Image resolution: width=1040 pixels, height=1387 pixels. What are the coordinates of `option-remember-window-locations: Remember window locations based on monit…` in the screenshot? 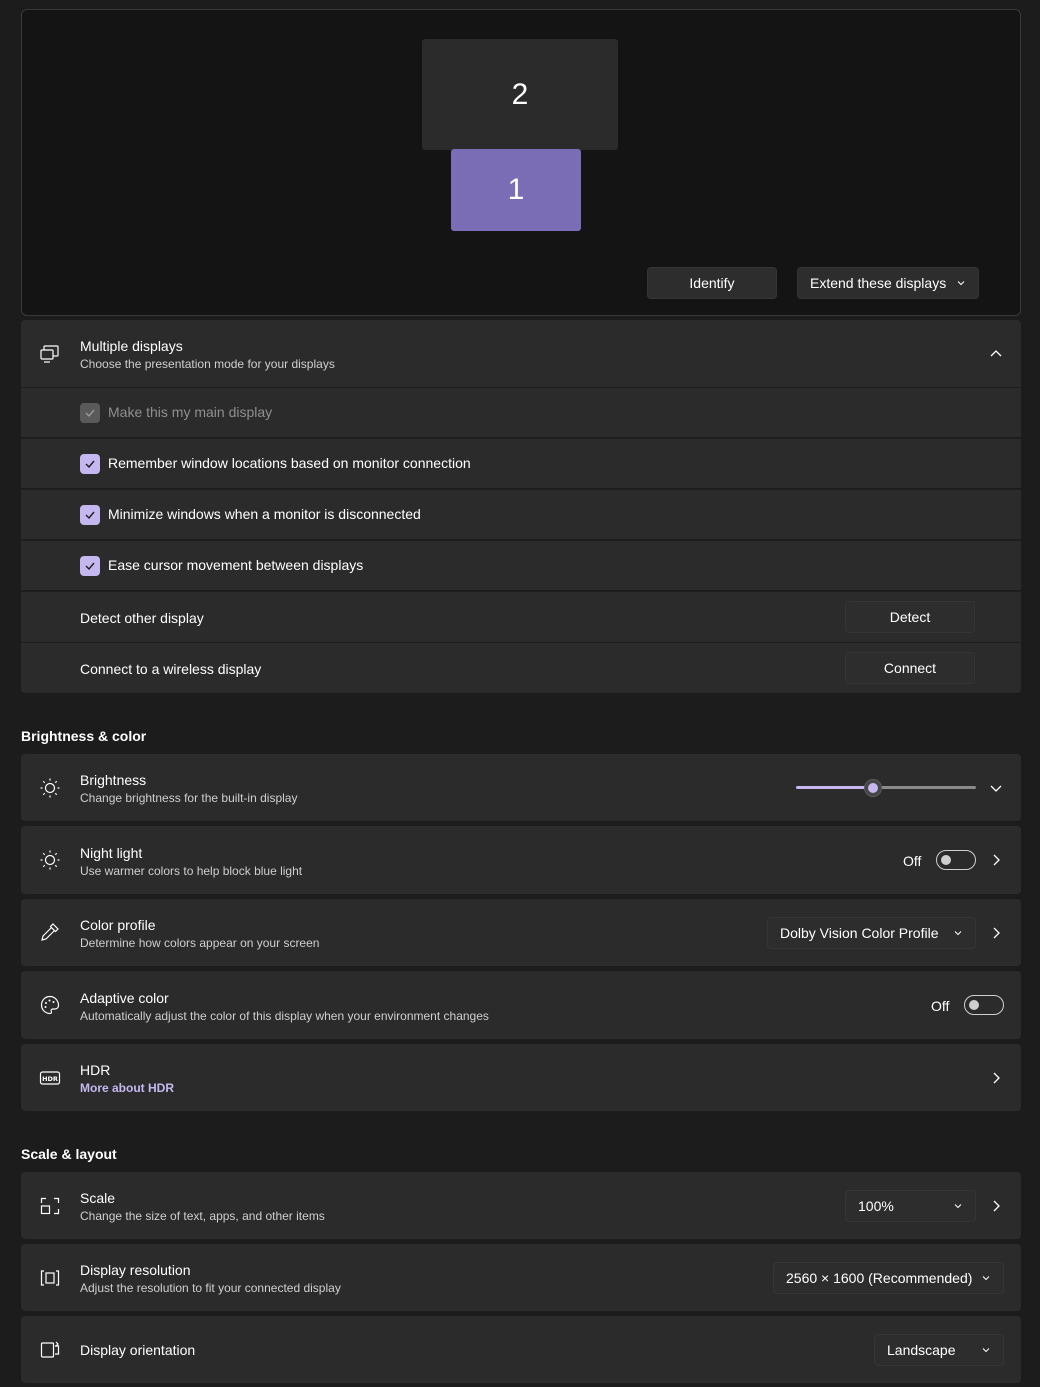 It's located at (521, 463).